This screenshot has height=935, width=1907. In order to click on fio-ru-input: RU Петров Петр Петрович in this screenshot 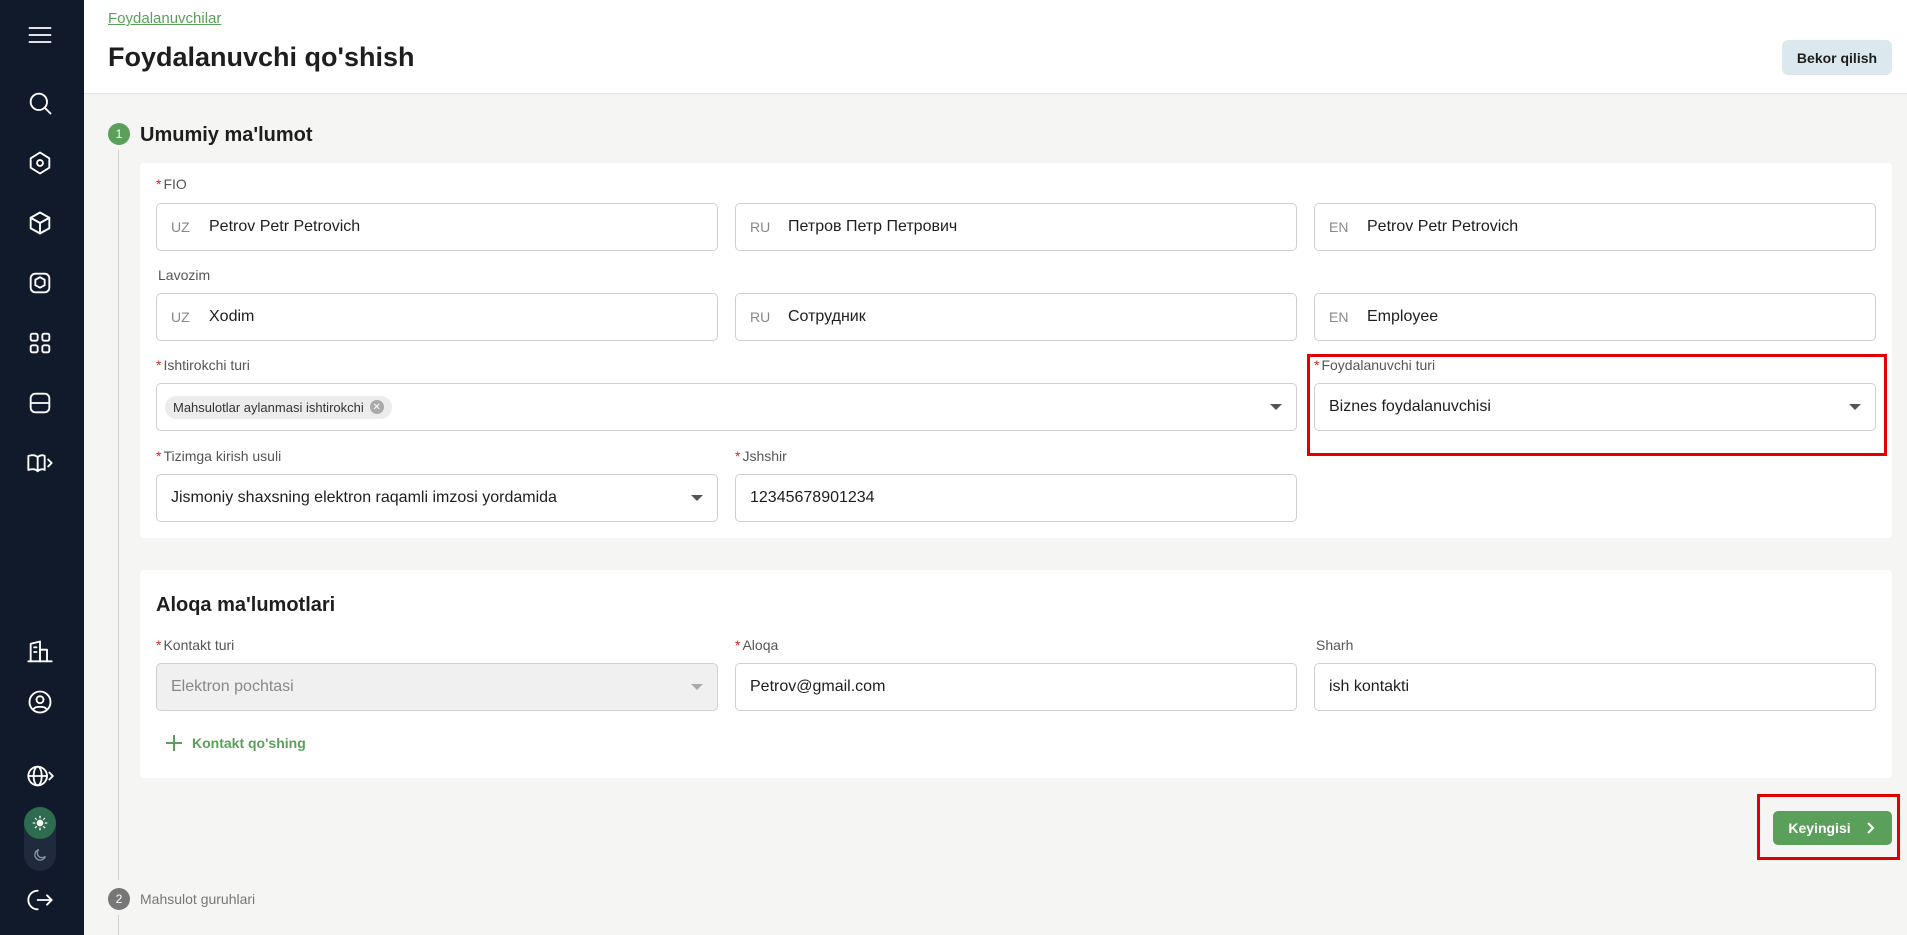, I will do `click(1016, 227)`.